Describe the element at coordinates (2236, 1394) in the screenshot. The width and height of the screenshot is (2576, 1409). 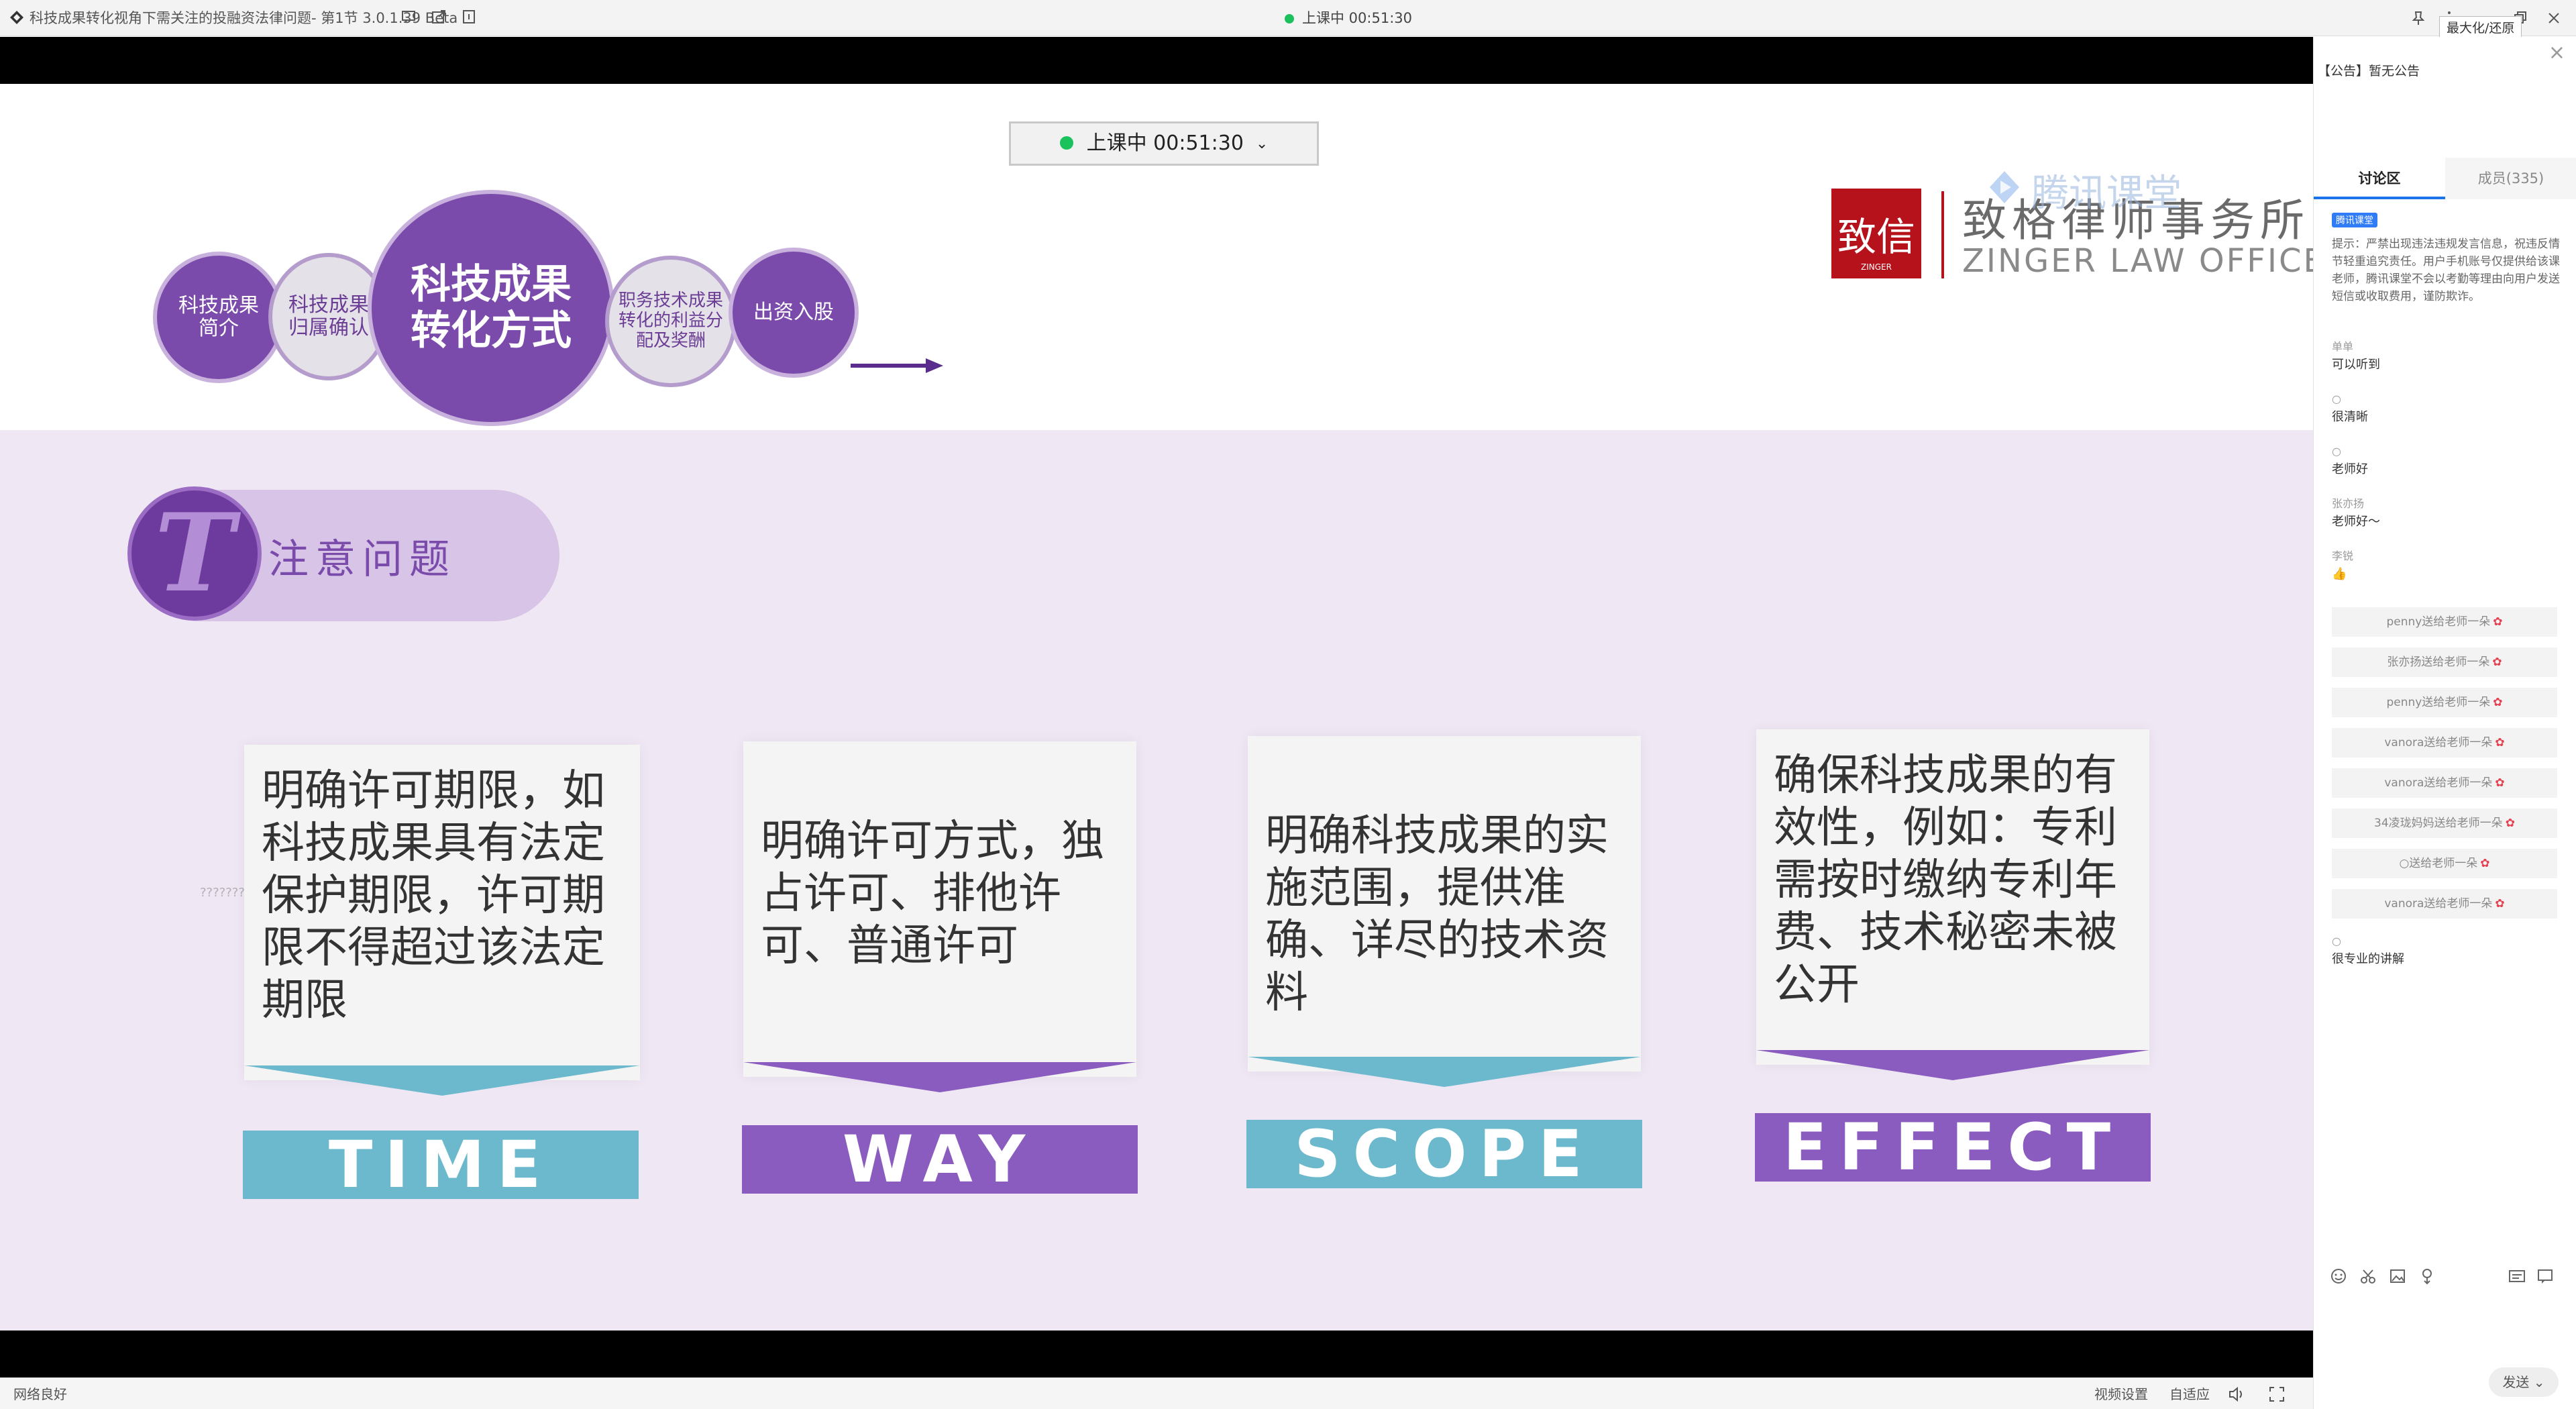
I see `volume-icon` at that location.